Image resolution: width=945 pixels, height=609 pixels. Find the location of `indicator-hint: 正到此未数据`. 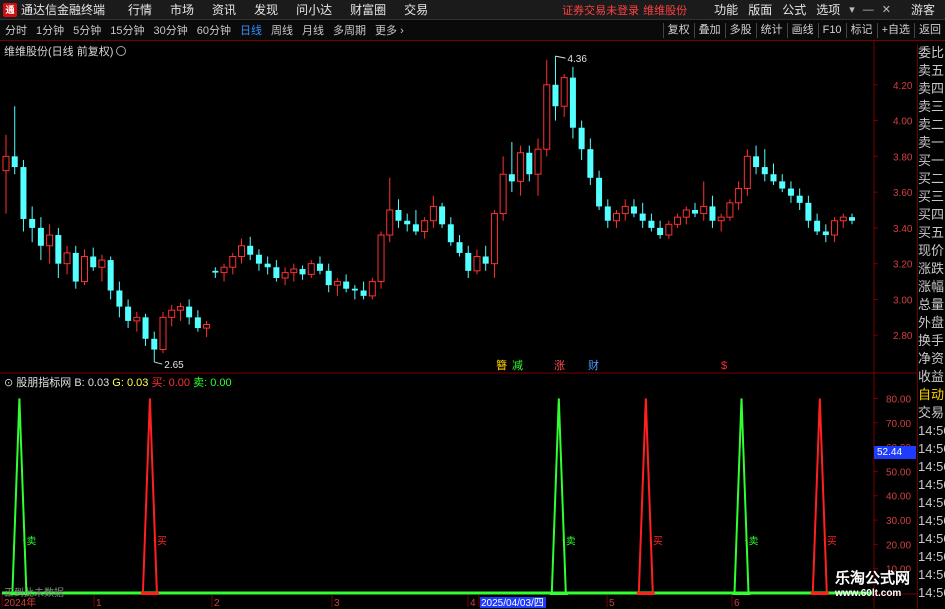

indicator-hint: 正到此未数据 is located at coordinates (34, 593).